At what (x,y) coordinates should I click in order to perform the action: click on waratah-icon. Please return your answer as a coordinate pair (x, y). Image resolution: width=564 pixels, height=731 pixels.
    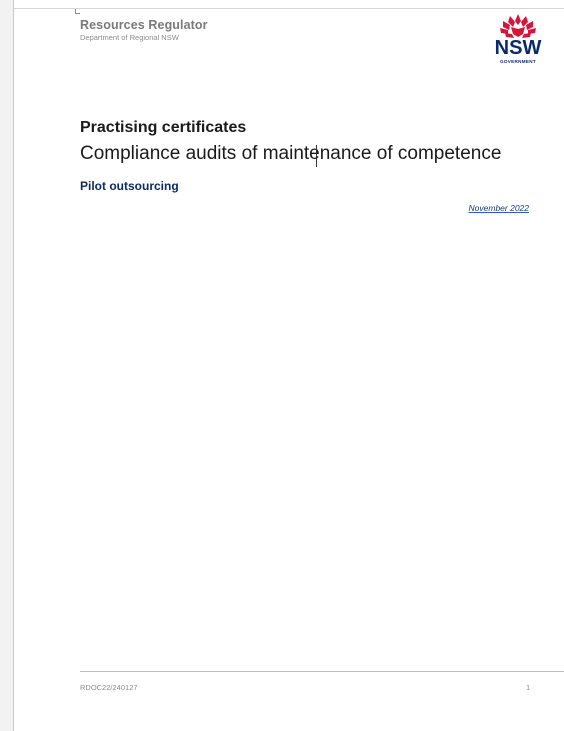
    Looking at the image, I should click on (518, 26).